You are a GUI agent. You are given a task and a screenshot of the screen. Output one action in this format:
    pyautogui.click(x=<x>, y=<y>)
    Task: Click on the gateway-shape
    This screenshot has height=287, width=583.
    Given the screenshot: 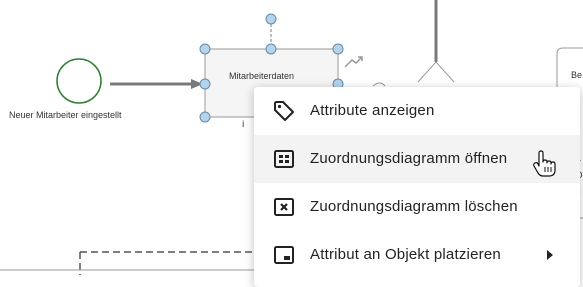 What is the action you would take?
    pyautogui.click(x=436, y=72)
    